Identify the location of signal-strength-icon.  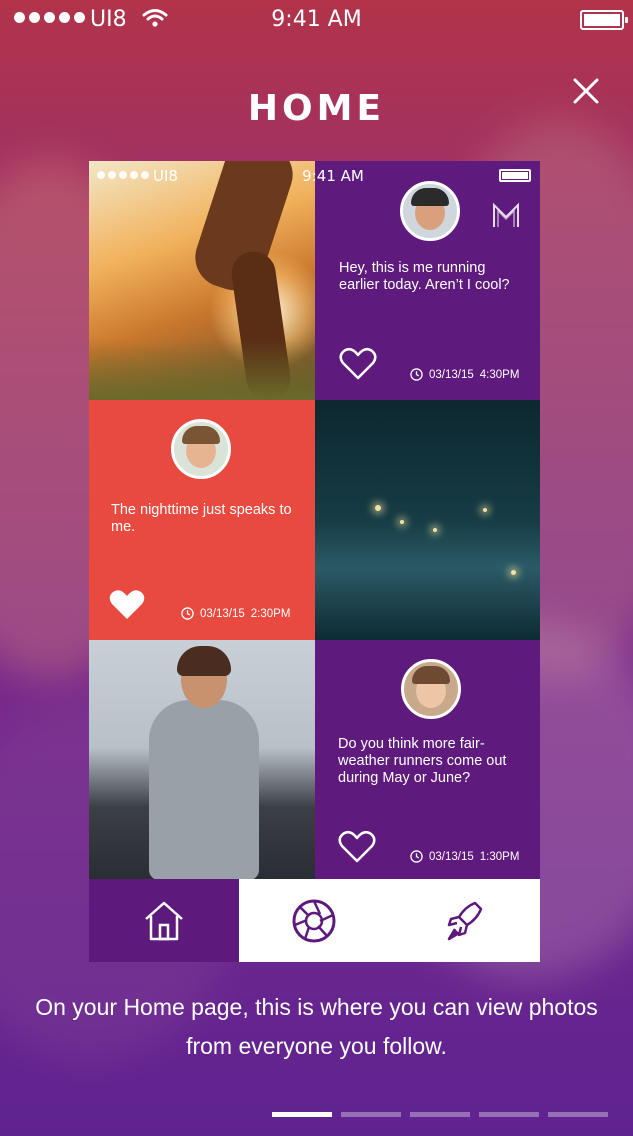
(123, 175).